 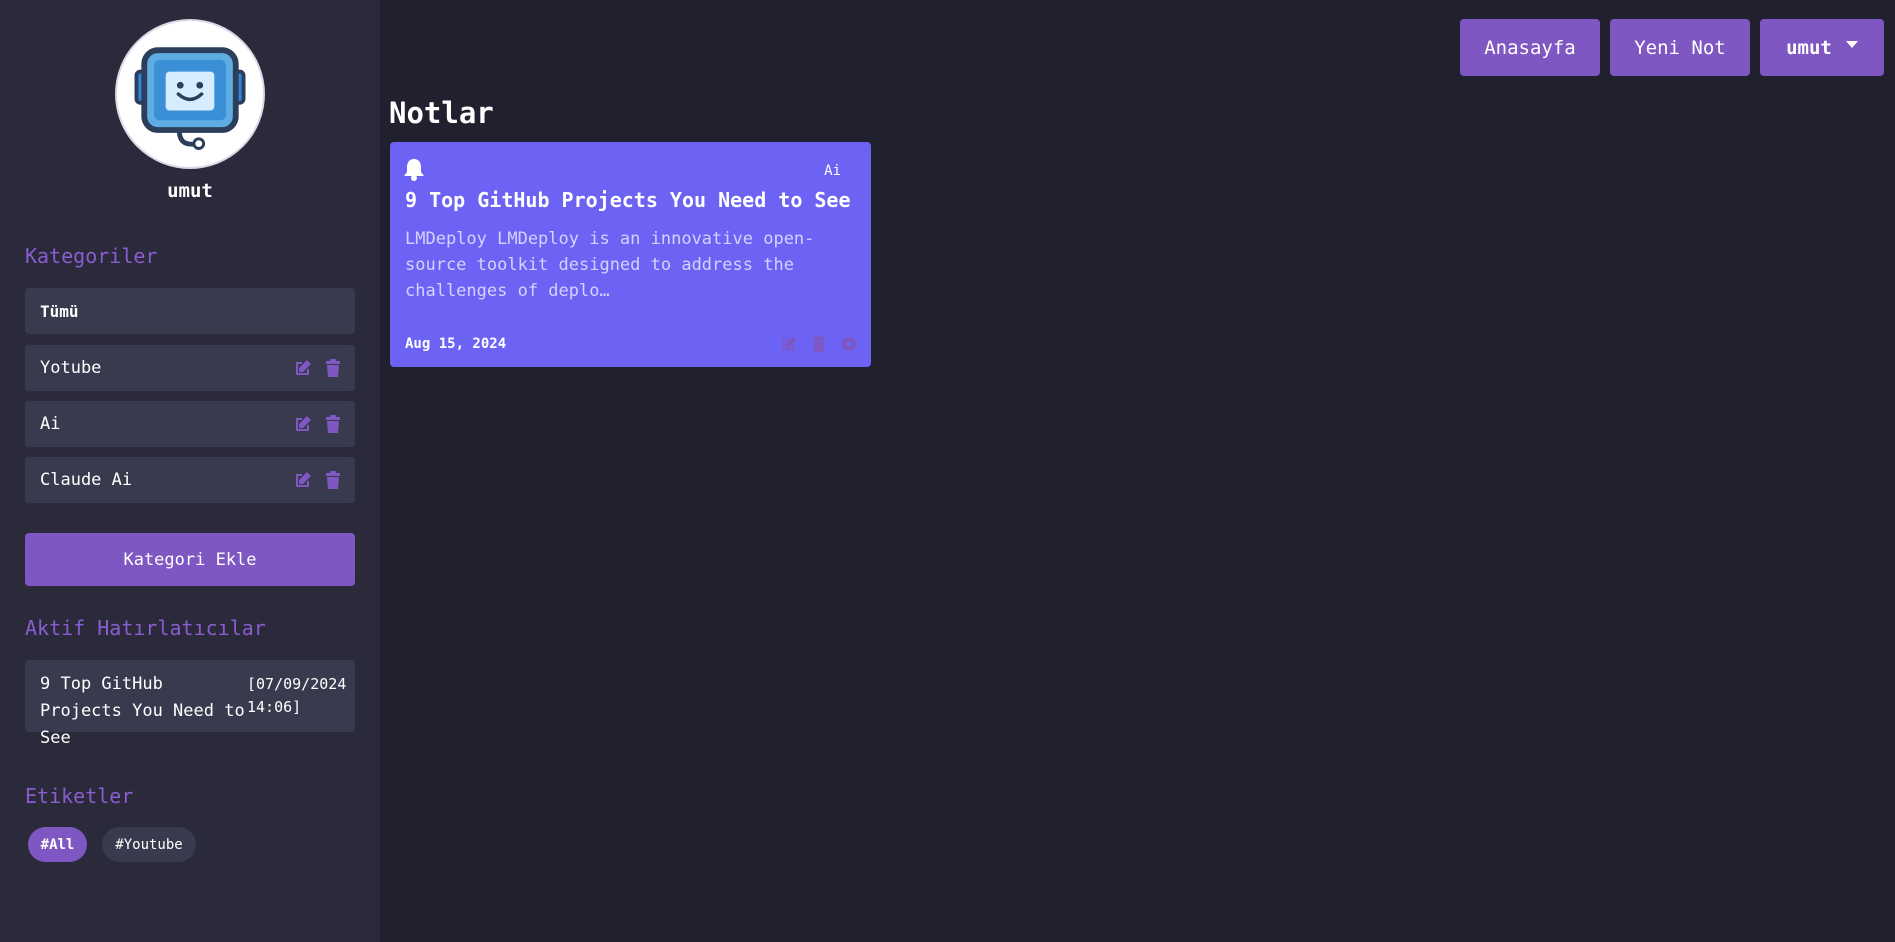 What do you see at coordinates (1809, 47) in the screenshot?
I see `user-menu-label: umut` at bounding box center [1809, 47].